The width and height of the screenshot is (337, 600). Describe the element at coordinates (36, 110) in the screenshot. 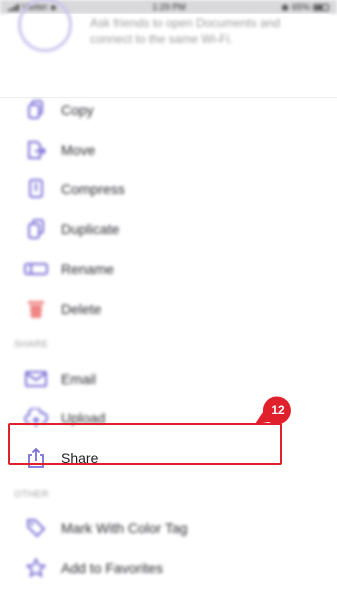

I see `copy-icon` at that location.